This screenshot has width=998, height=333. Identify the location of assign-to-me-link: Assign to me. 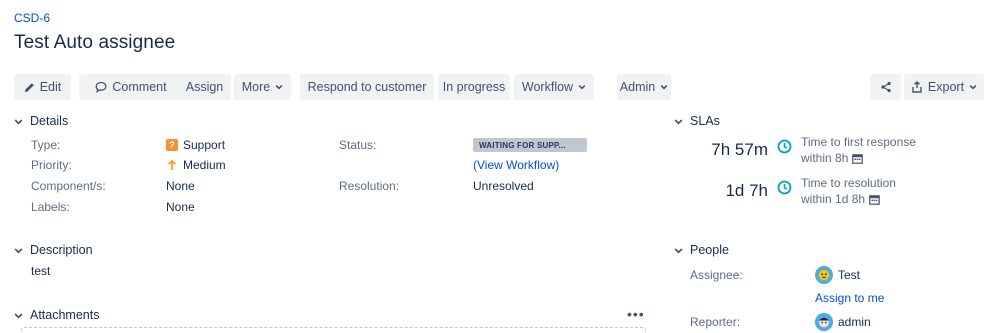
(849, 298).